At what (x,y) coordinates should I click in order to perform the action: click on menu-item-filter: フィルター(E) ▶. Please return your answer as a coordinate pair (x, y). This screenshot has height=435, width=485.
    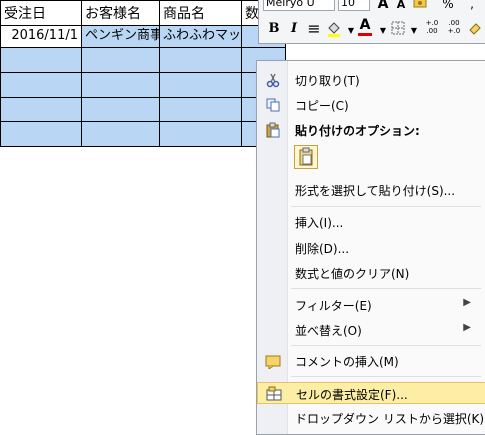
    Looking at the image, I should click on (371, 305).